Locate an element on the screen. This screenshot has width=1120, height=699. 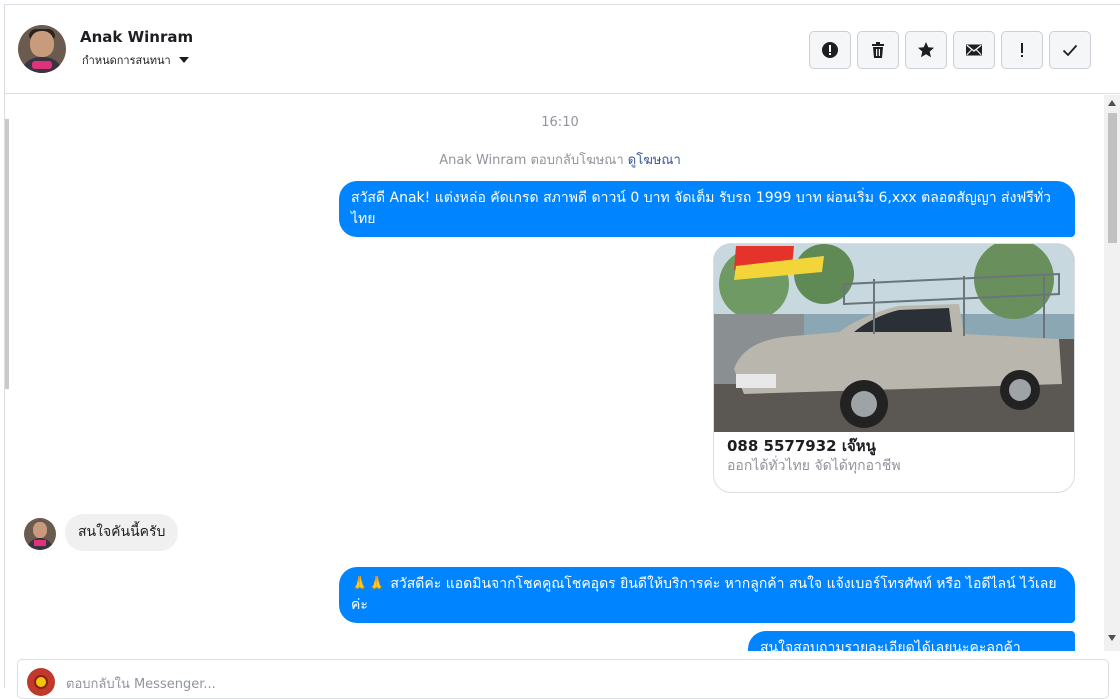
ad-card-description: ออกได้ทั่วไทย จัดได้ทุกอาชีพ is located at coordinates (814, 466).